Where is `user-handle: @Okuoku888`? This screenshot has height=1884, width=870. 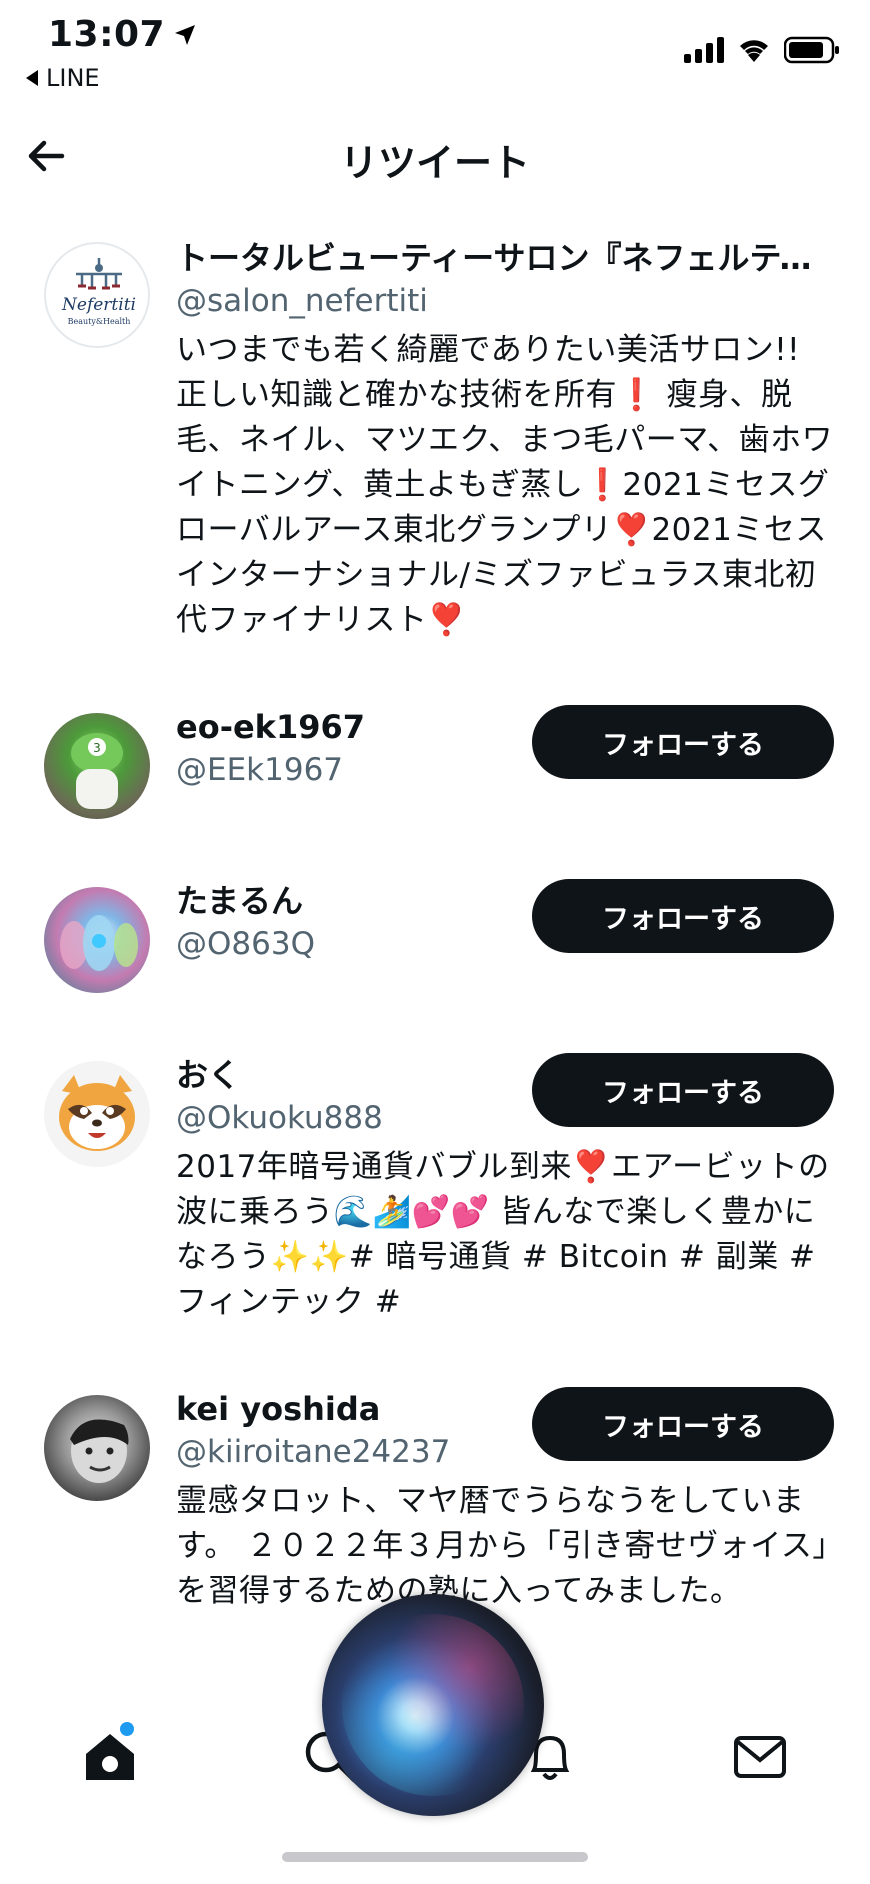 user-handle: @Okuoku888 is located at coordinates (279, 1118).